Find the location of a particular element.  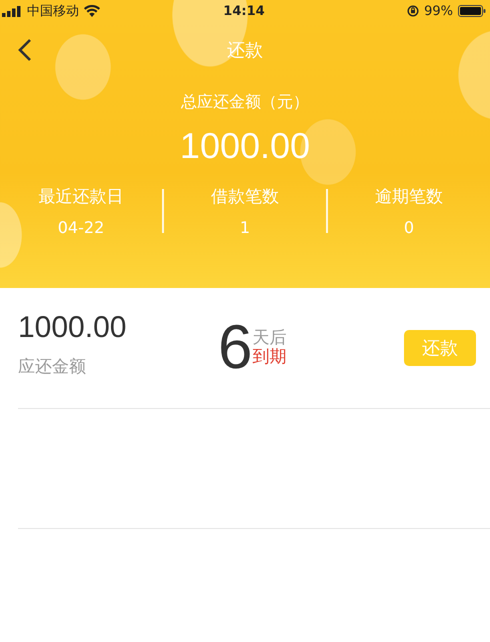

stat-label: 最近还款日 is located at coordinates (81, 197).